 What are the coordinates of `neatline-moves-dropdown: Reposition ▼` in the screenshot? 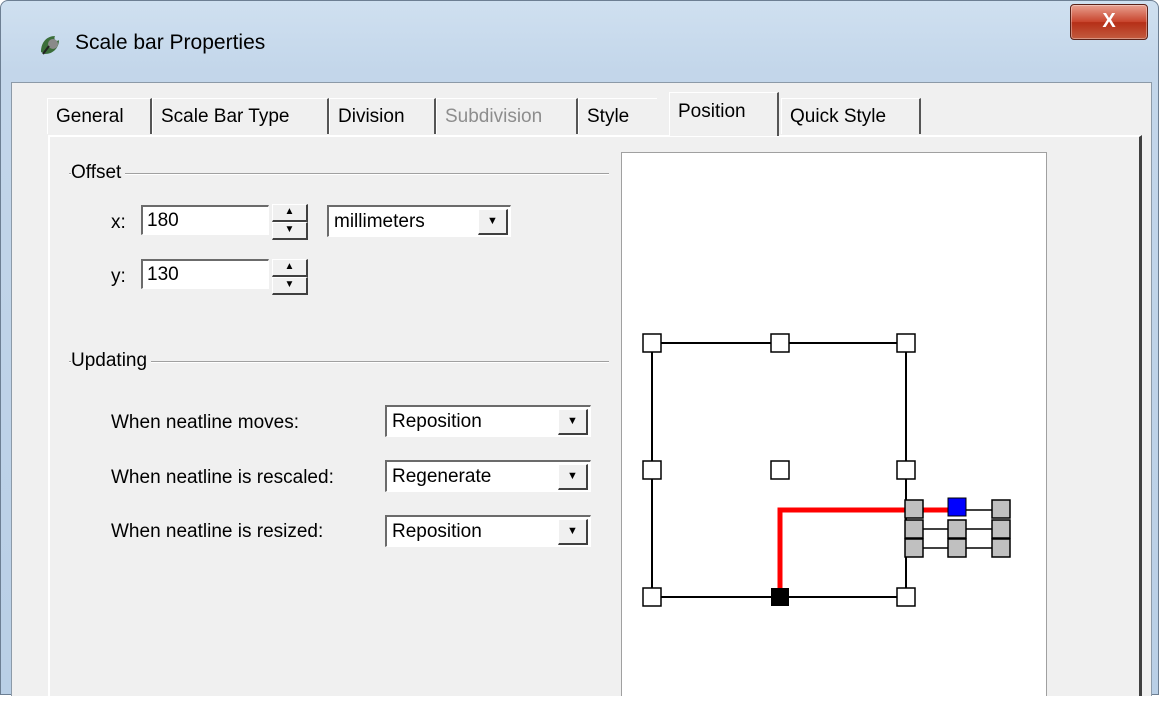 It's located at (488, 421).